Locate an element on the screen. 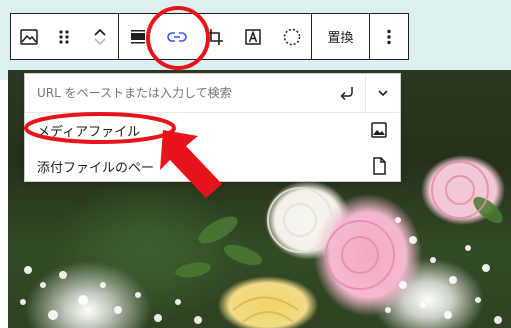 This screenshot has width=511, height=328. drag-handle-button is located at coordinates (64, 37).